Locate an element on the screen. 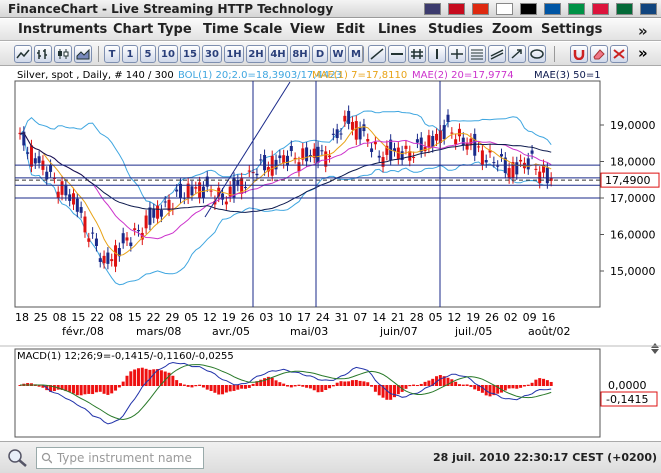  menu-studies: Studies is located at coordinates (455, 29).